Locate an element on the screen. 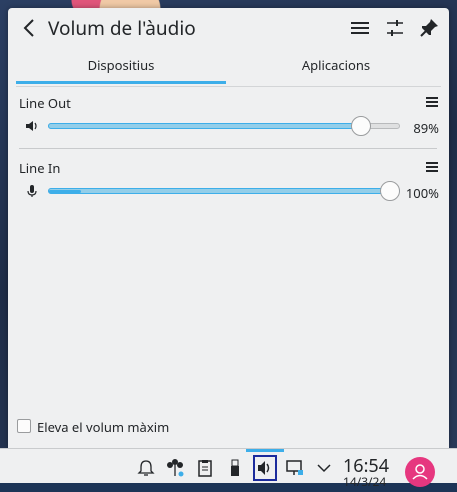 The image size is (457, 492). volume-icon is located at coordinates (265, 468).